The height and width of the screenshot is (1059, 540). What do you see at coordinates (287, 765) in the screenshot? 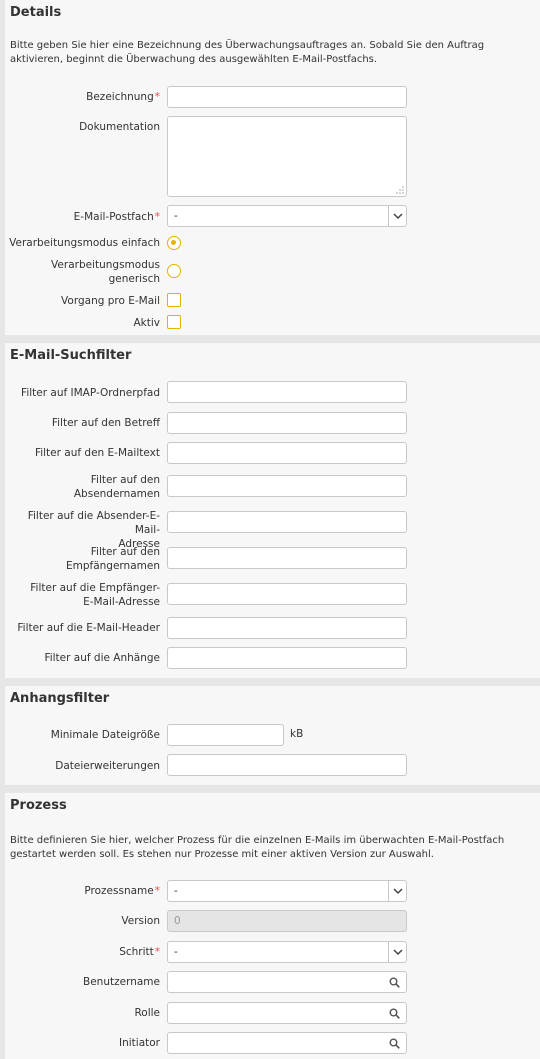
I see `extensions-input` at bounding box center [287, 765].